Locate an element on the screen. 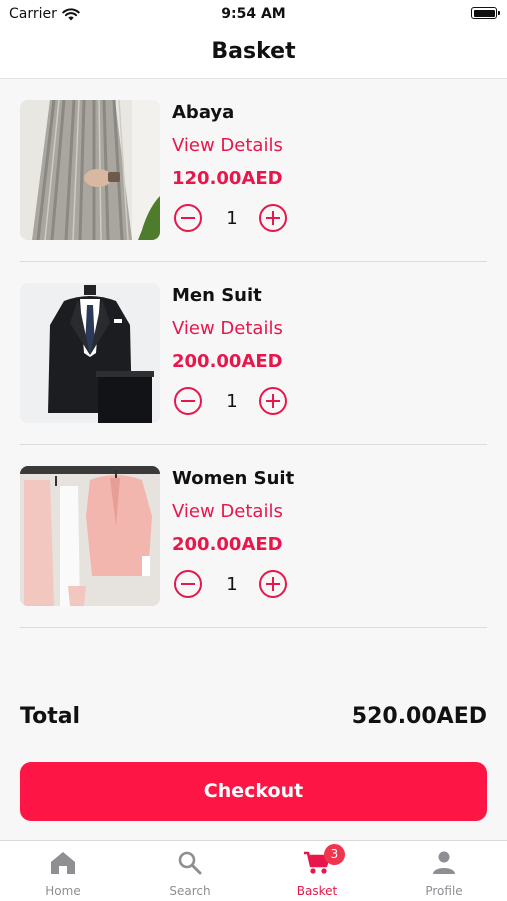 The image size is (507, 901). men-suit-image is located at coordinates (90, 353).